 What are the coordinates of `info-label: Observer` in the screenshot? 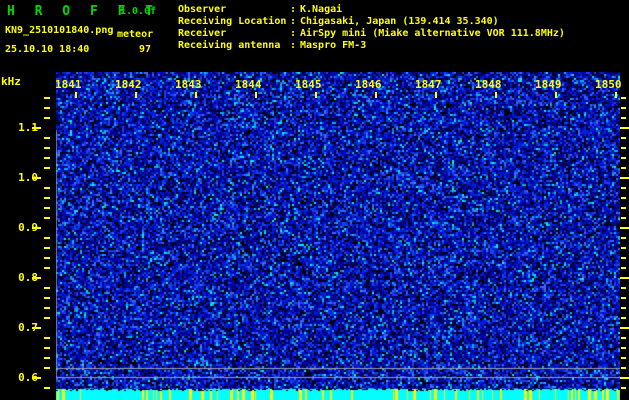 It's located at (202, 9).